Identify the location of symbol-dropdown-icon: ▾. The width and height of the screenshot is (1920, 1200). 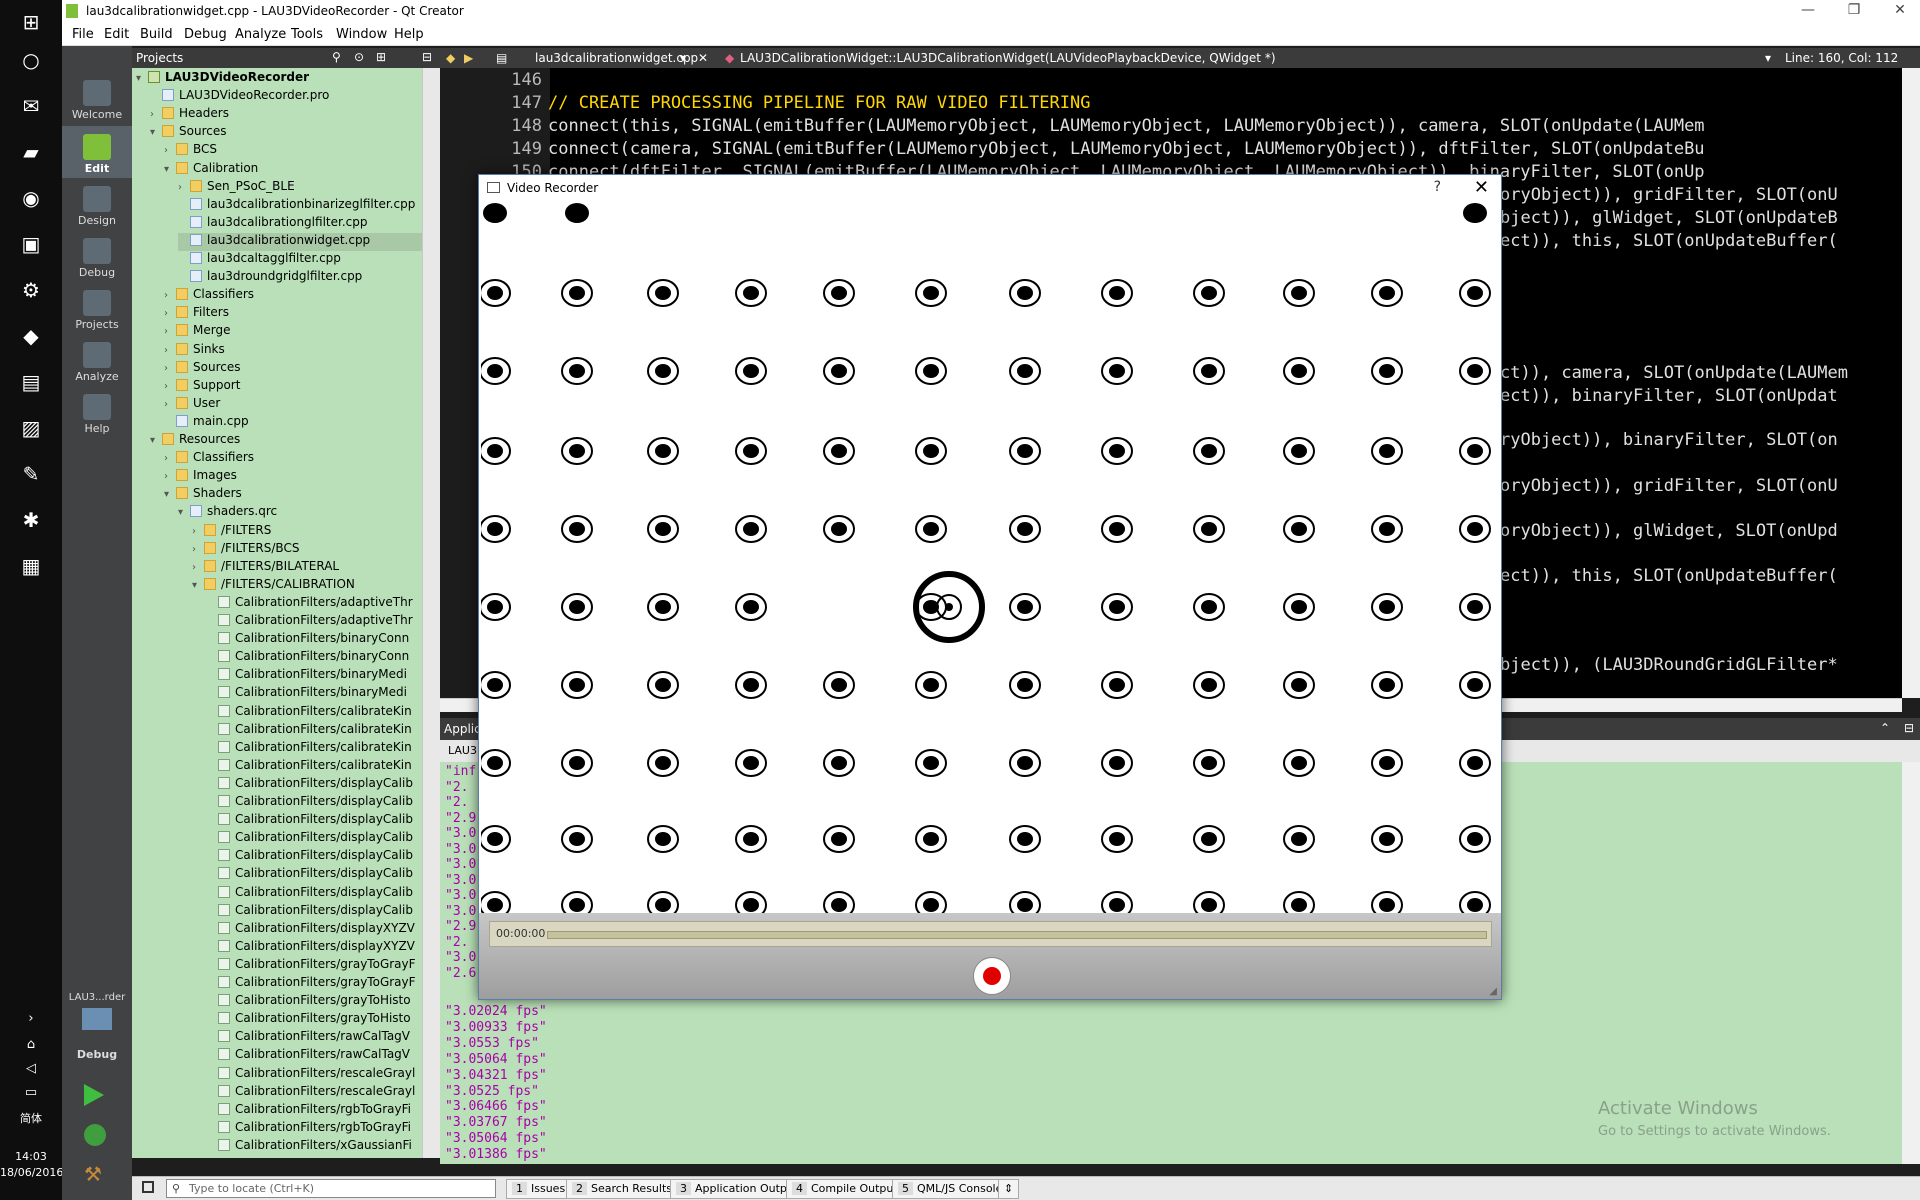
(1768, 58).